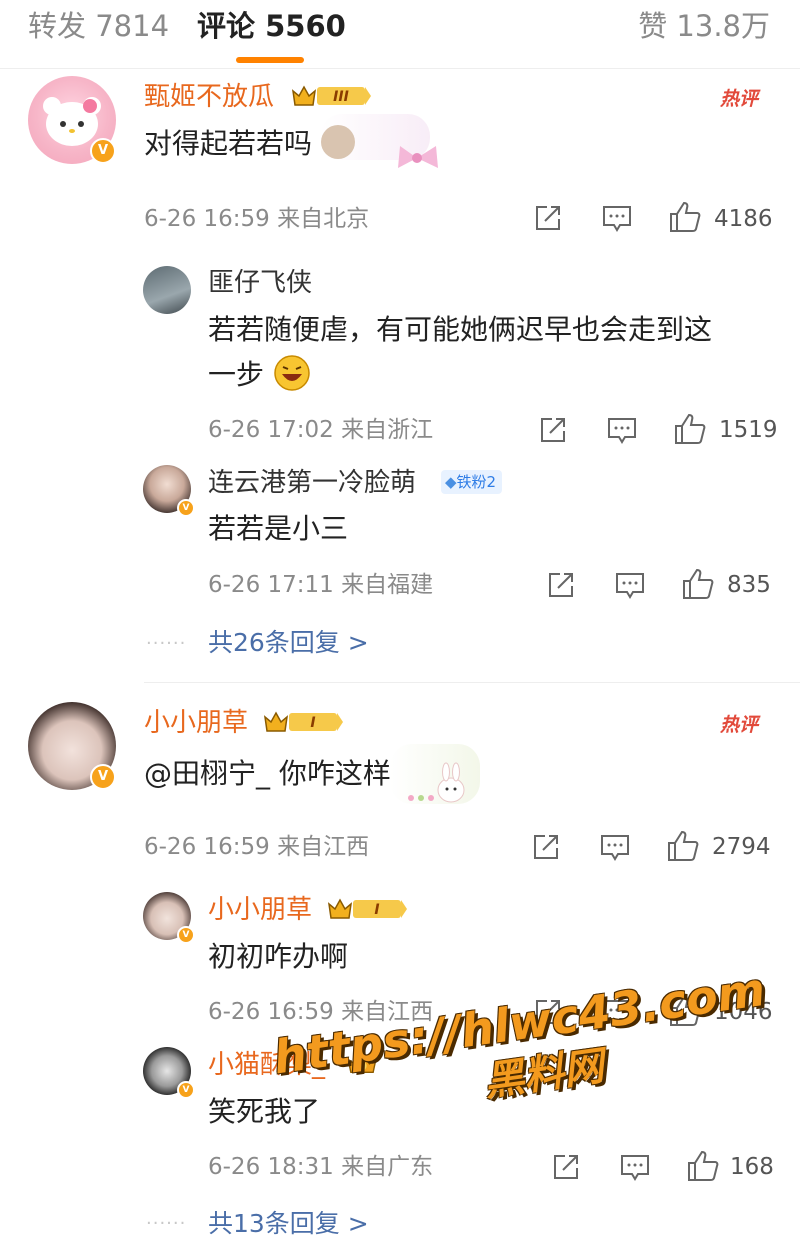  What do you see at coordinates (259, 375) in the screenshot?
I see `reply-text-continued: 一步` at bounding box center [259, 375].